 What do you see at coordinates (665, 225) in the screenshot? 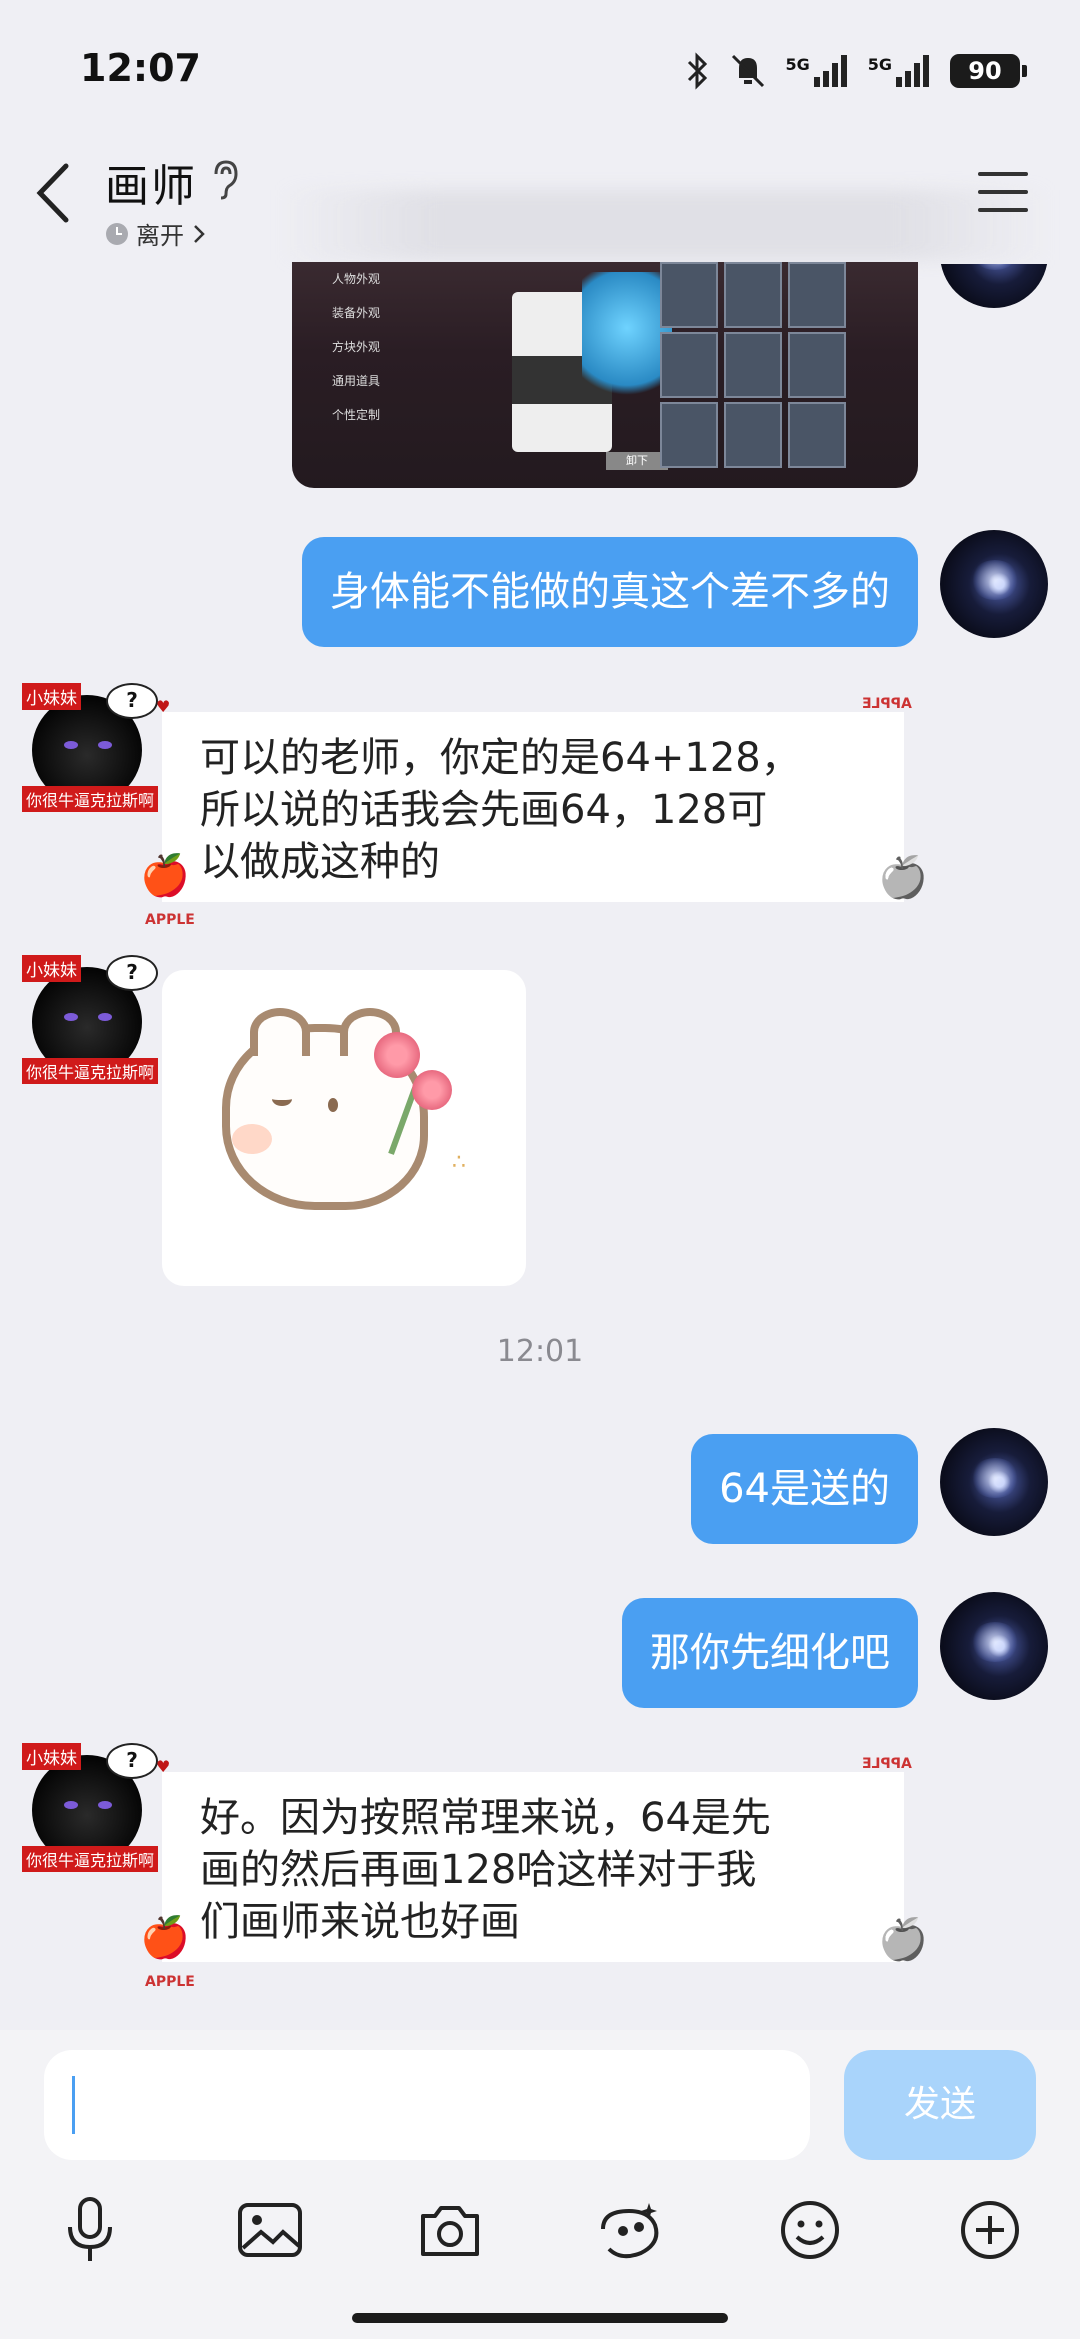
I see `header-blur` at bounding box center [665, 225].